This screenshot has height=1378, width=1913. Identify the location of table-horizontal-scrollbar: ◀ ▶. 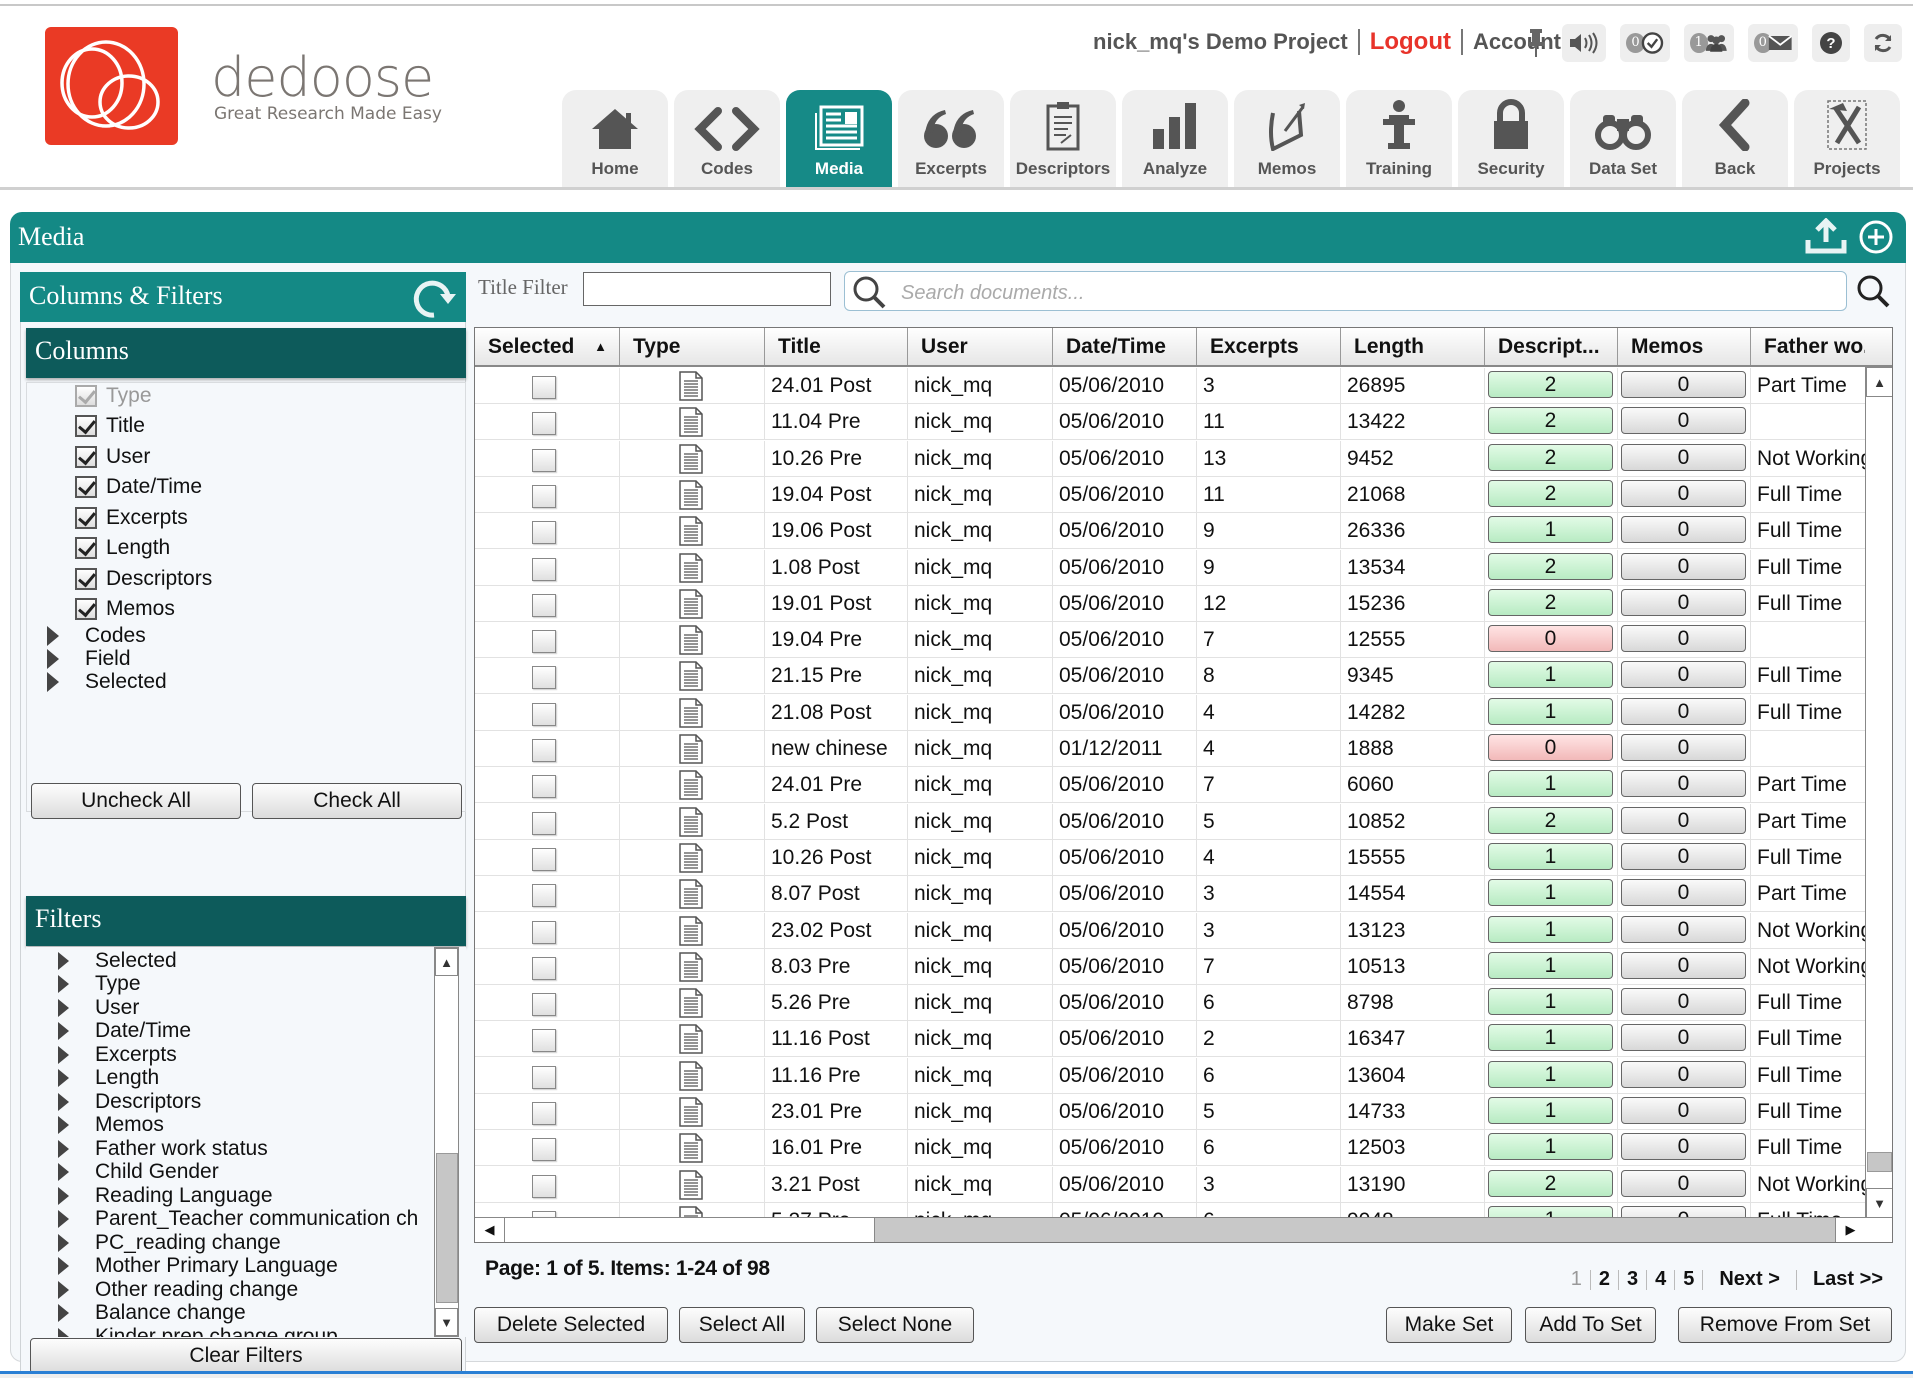
(1170, 1229).